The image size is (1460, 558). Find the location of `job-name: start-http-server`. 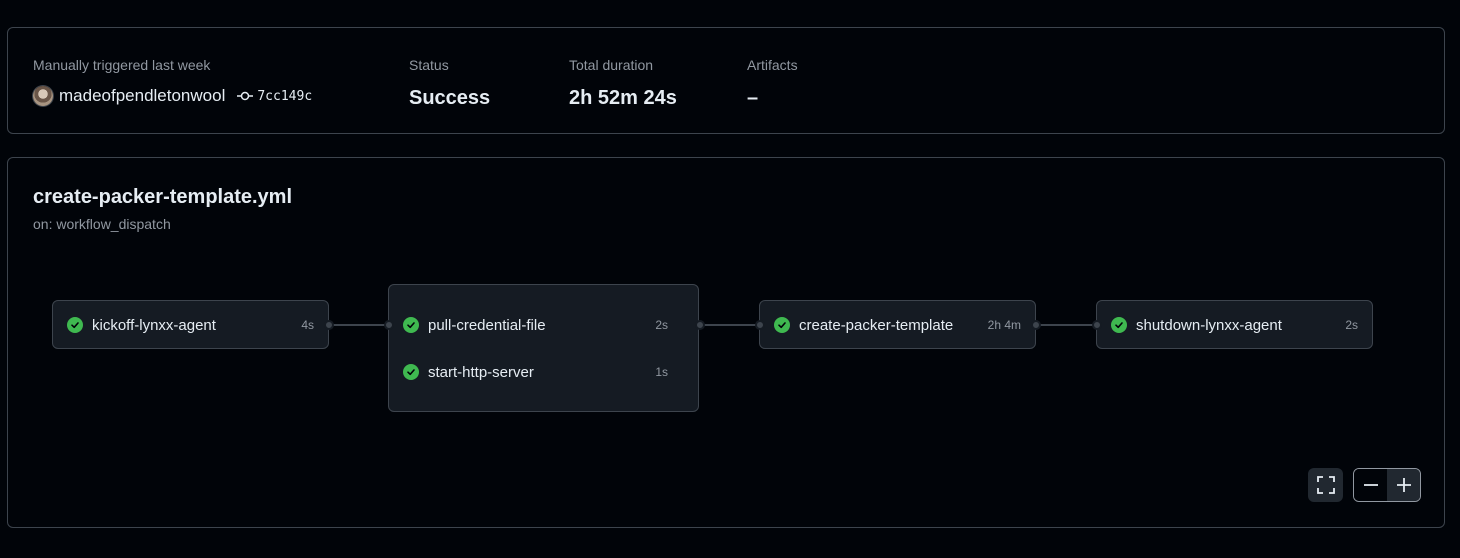

job-name: start-http-server is located at coordinates (481, 372).